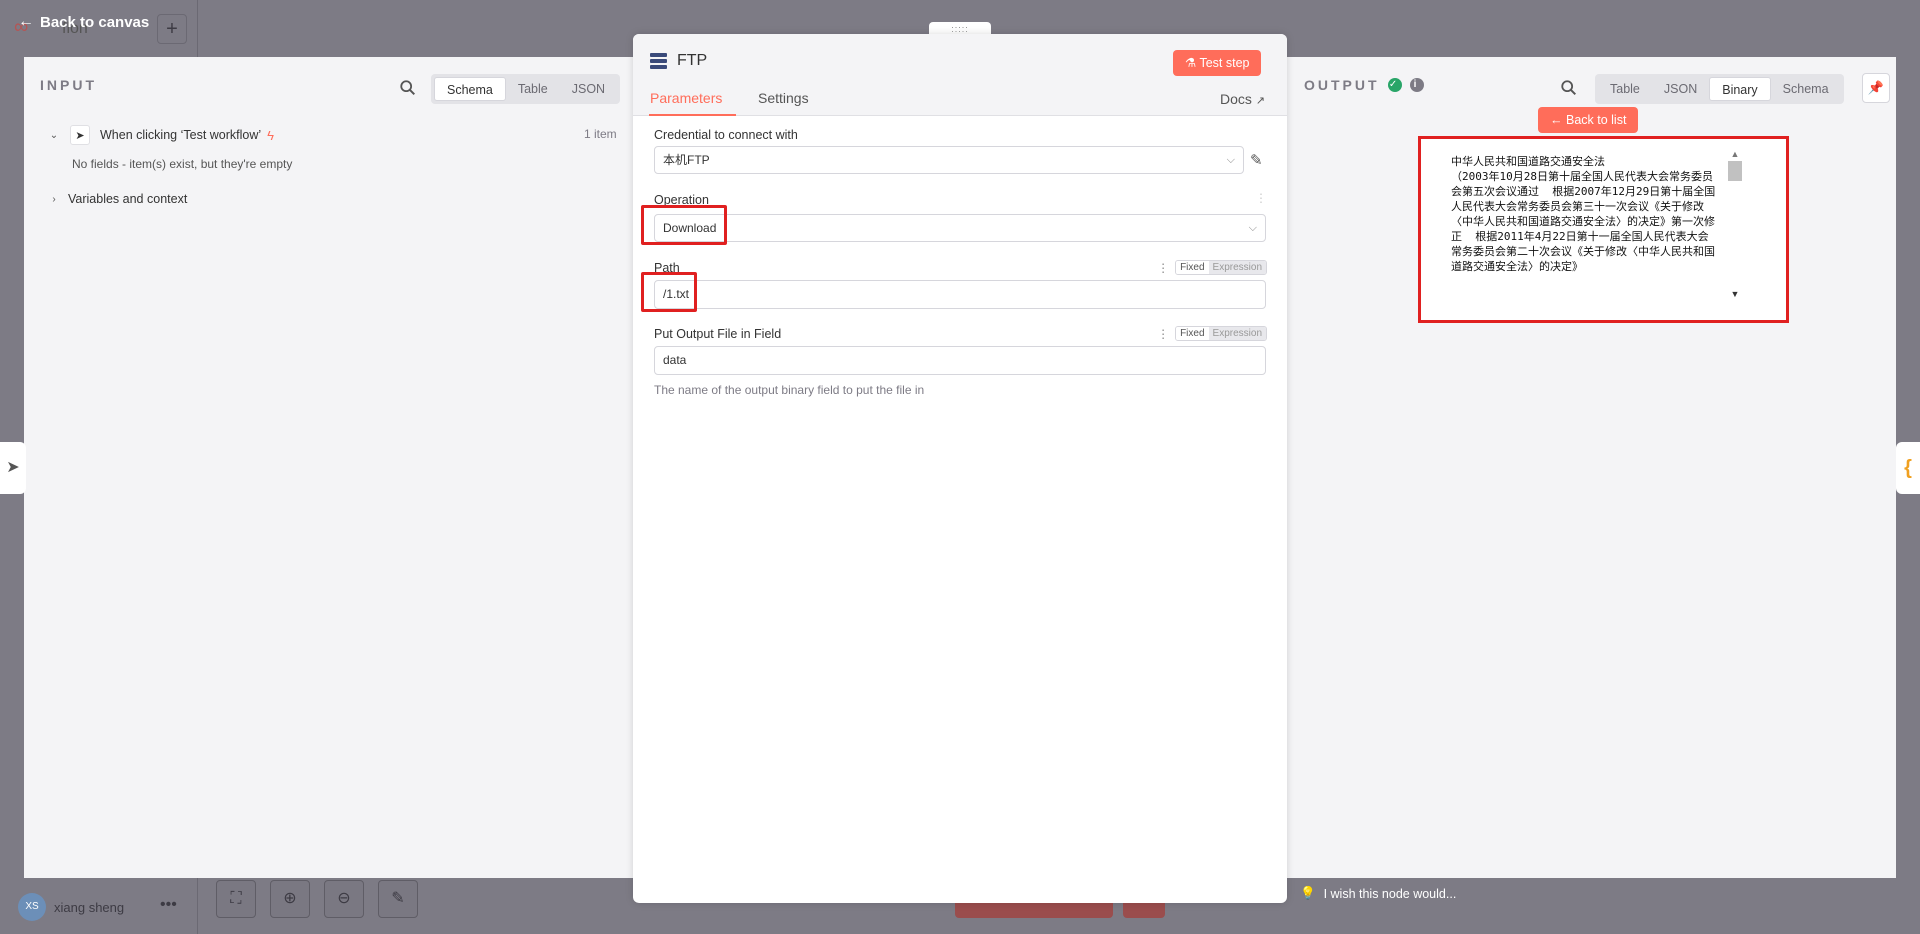 Image resolution: width=1920 pixels, height=934 pixels. I want to click on output-view-table: Table, so click(1625, 89).